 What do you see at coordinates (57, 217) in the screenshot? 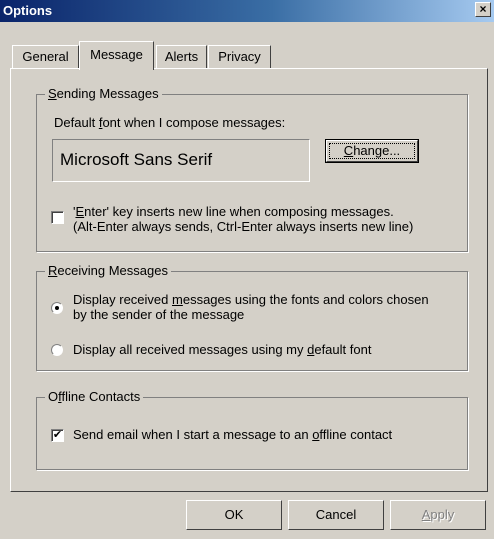
I see `enter-newline-checkbox` at bounding box center [57, 217].